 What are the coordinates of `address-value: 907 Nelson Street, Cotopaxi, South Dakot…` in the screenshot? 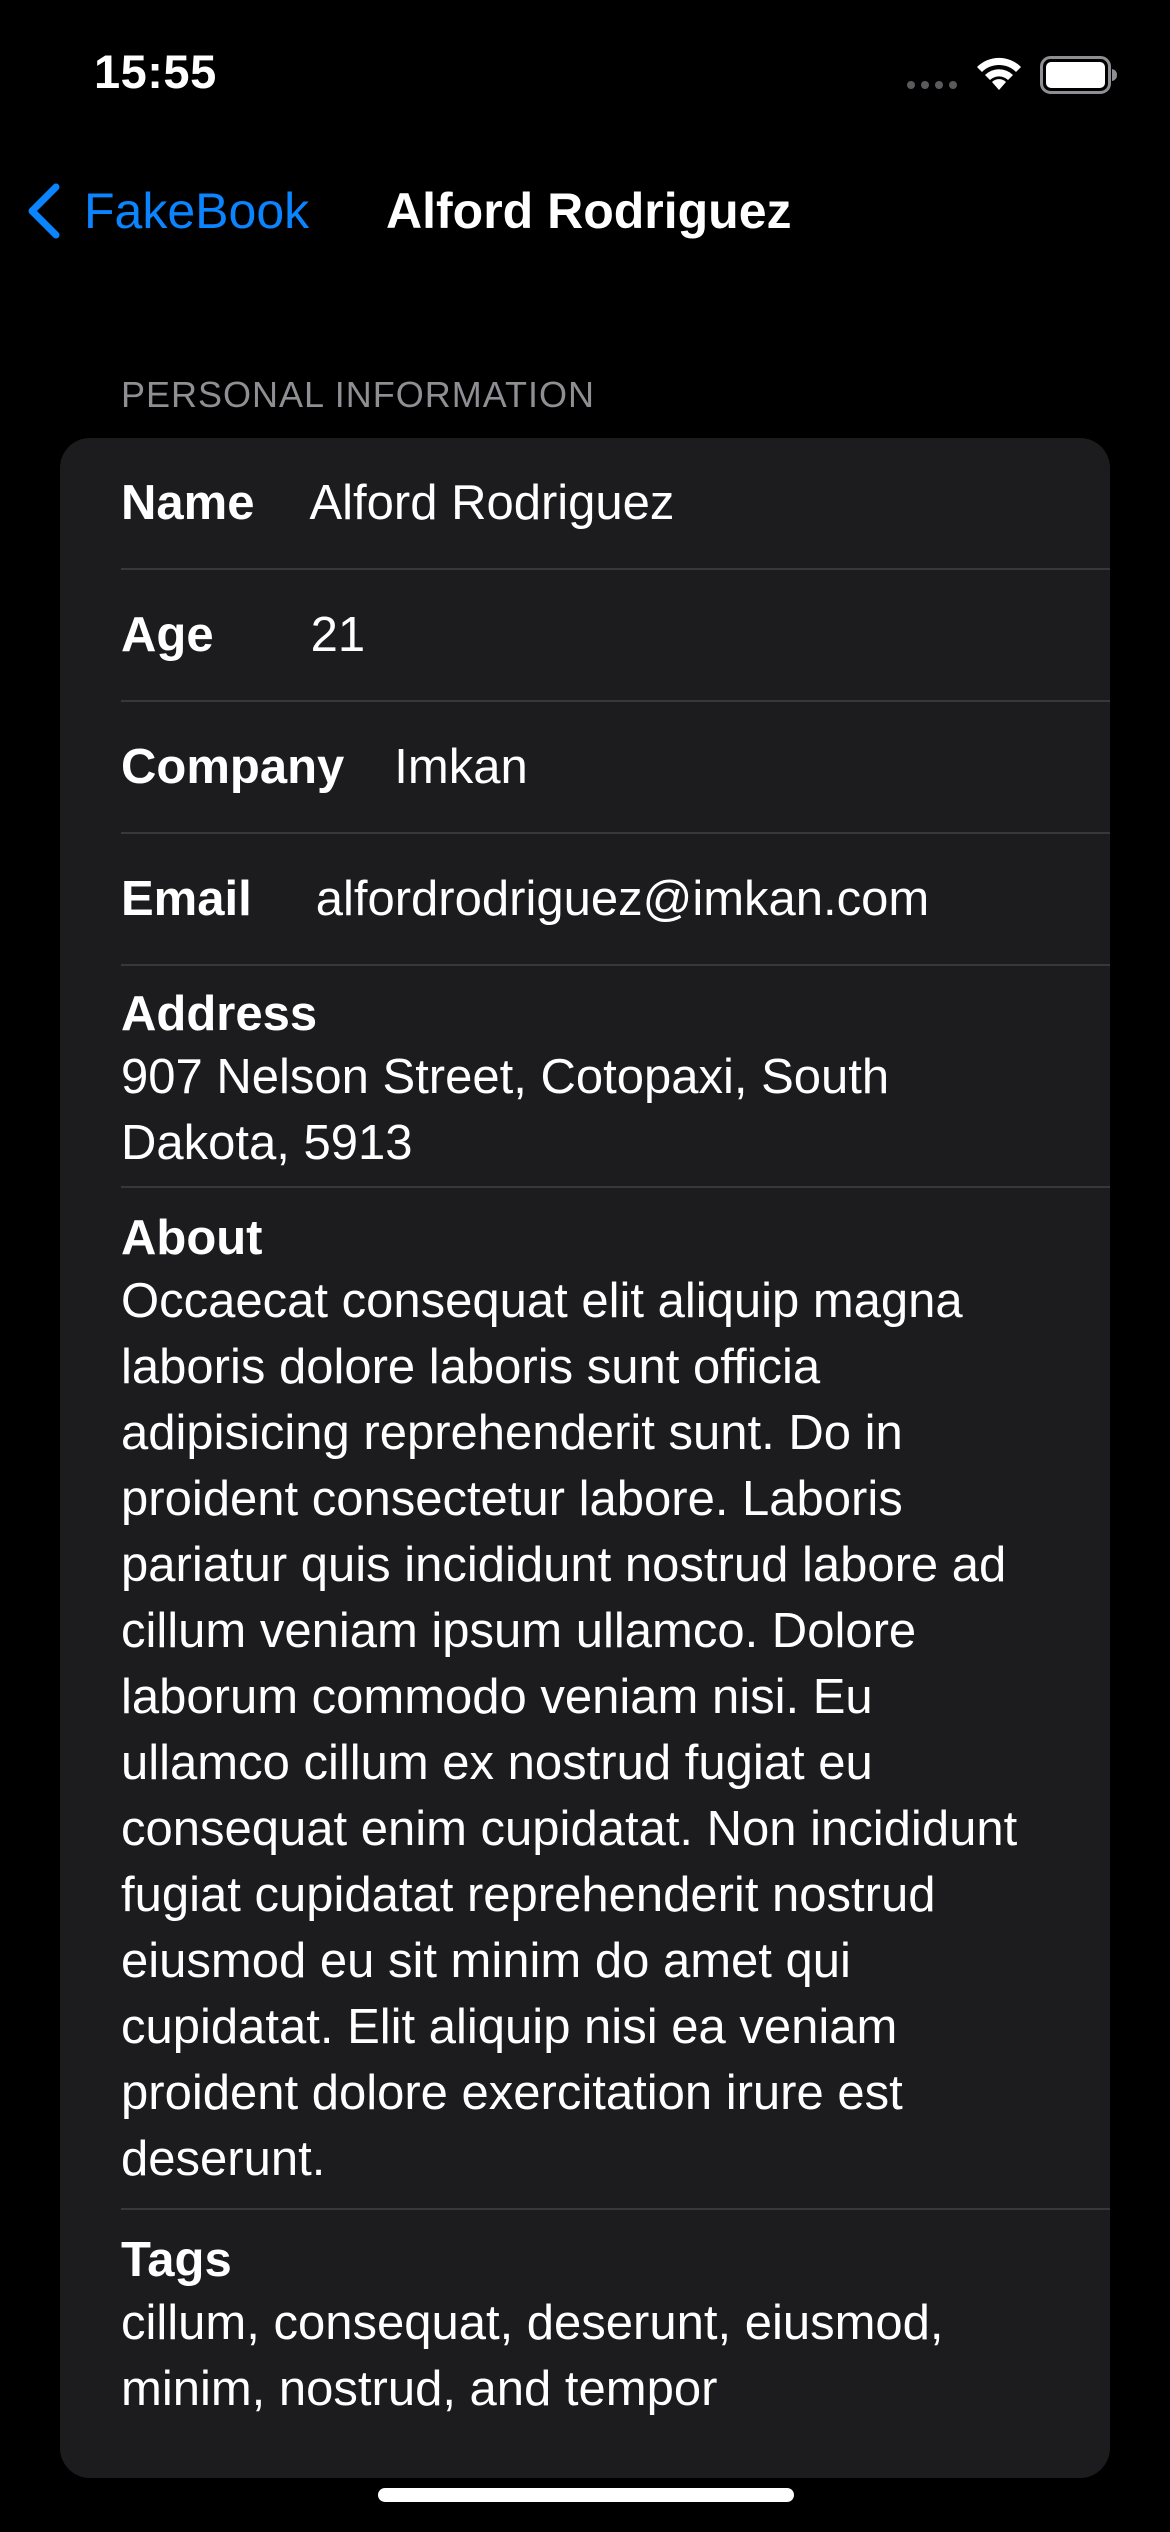 It's located at (505, 1110).